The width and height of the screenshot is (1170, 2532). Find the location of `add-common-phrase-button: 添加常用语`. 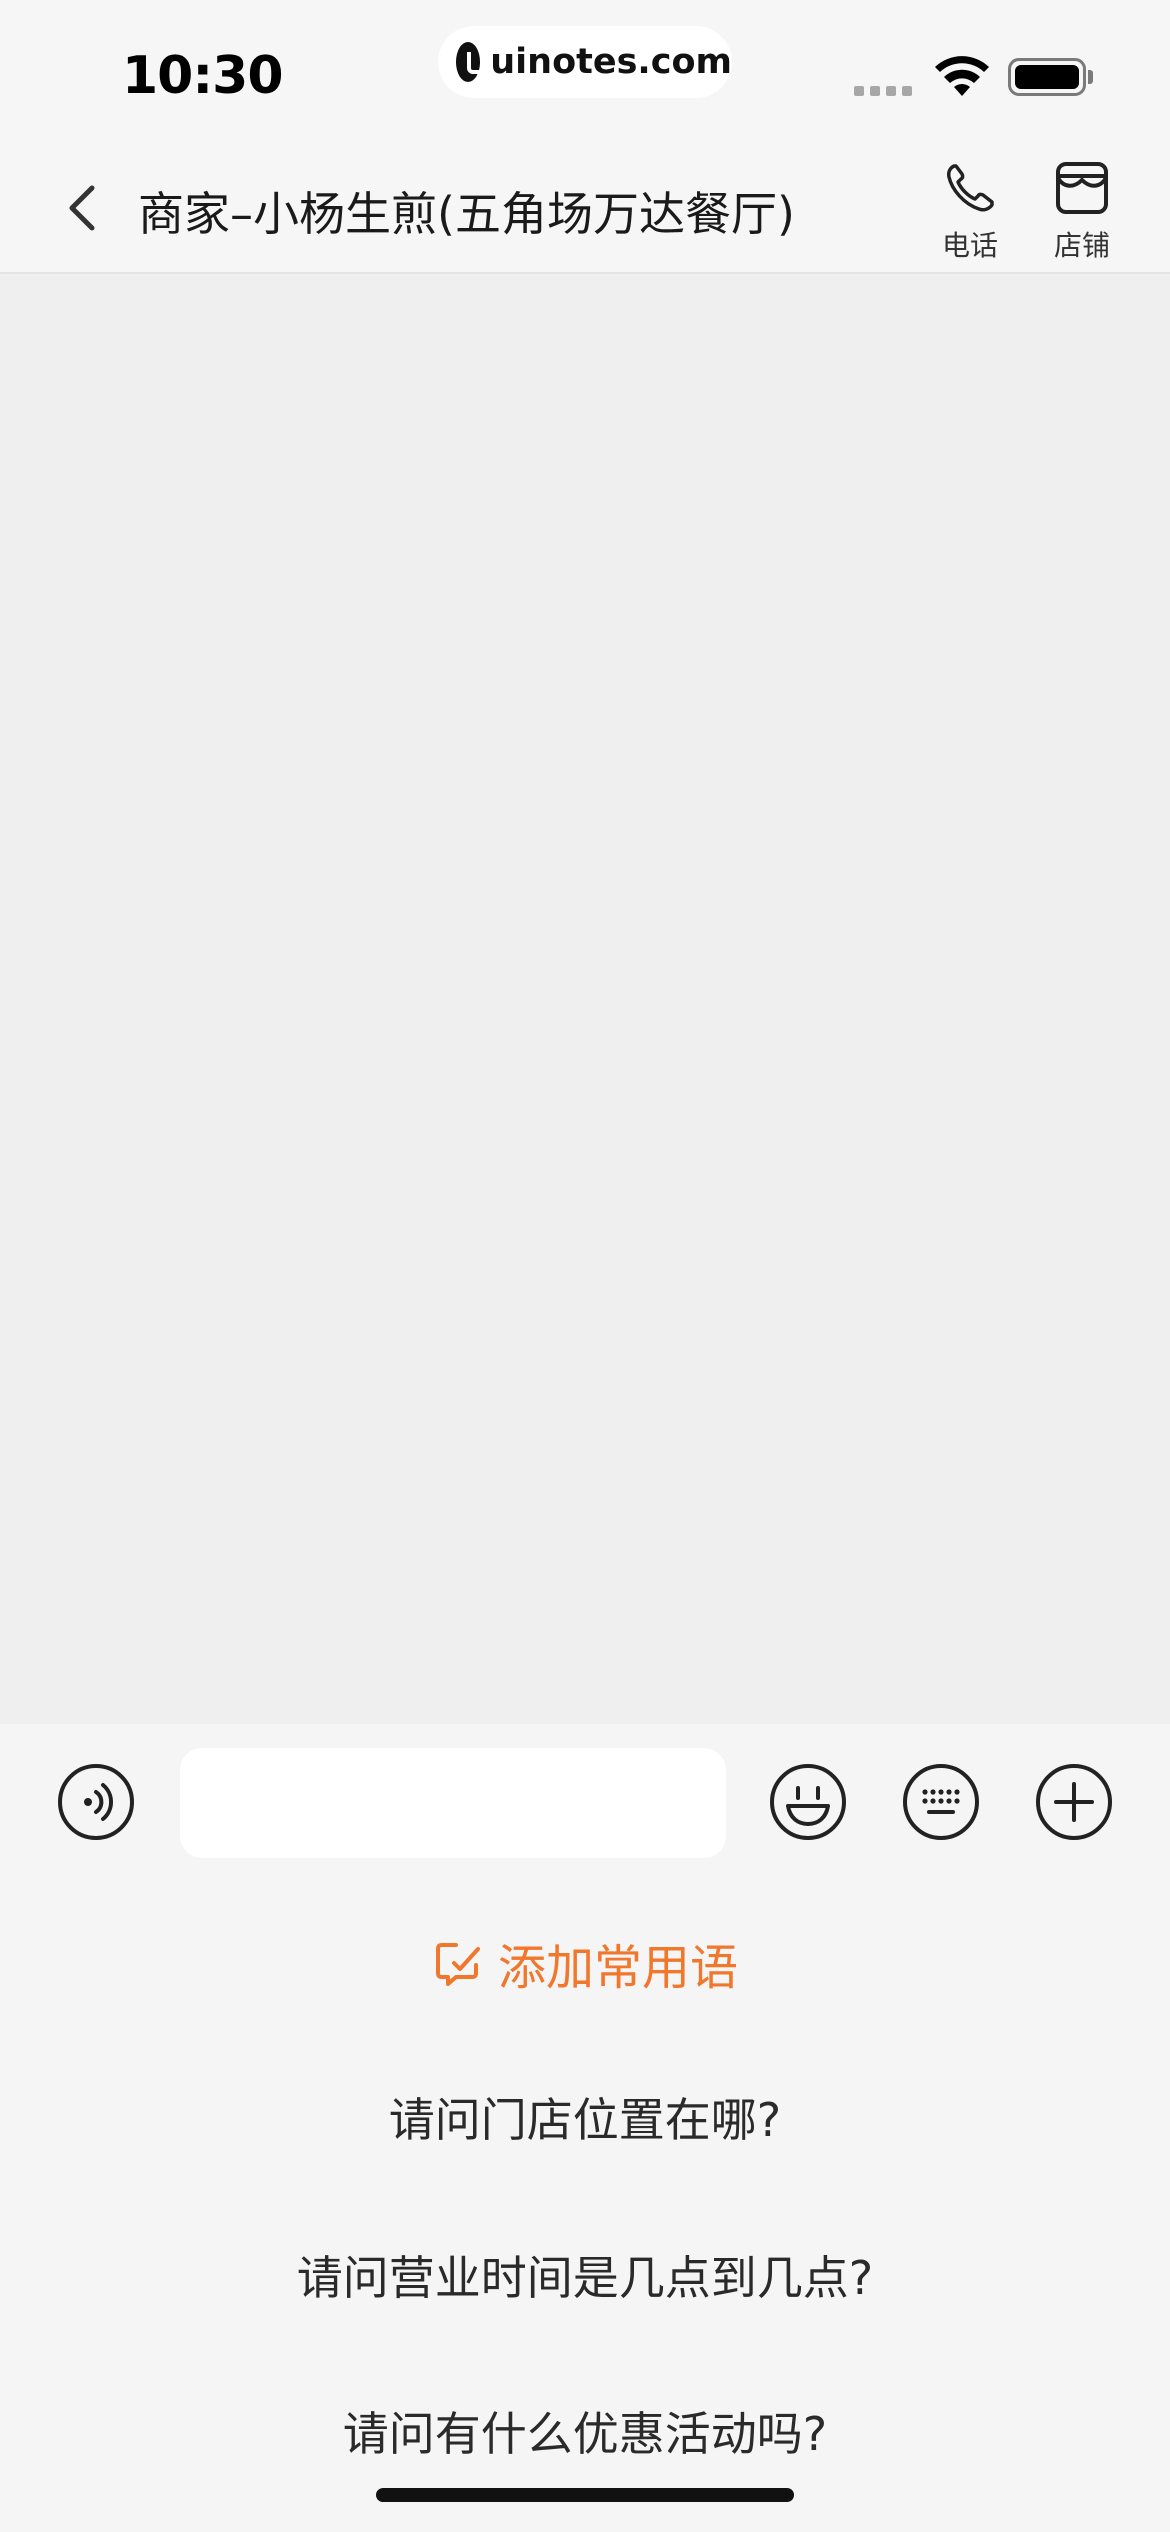

add-common-phrase-button: 添加常用语 is located at coordinates (585, 1963).